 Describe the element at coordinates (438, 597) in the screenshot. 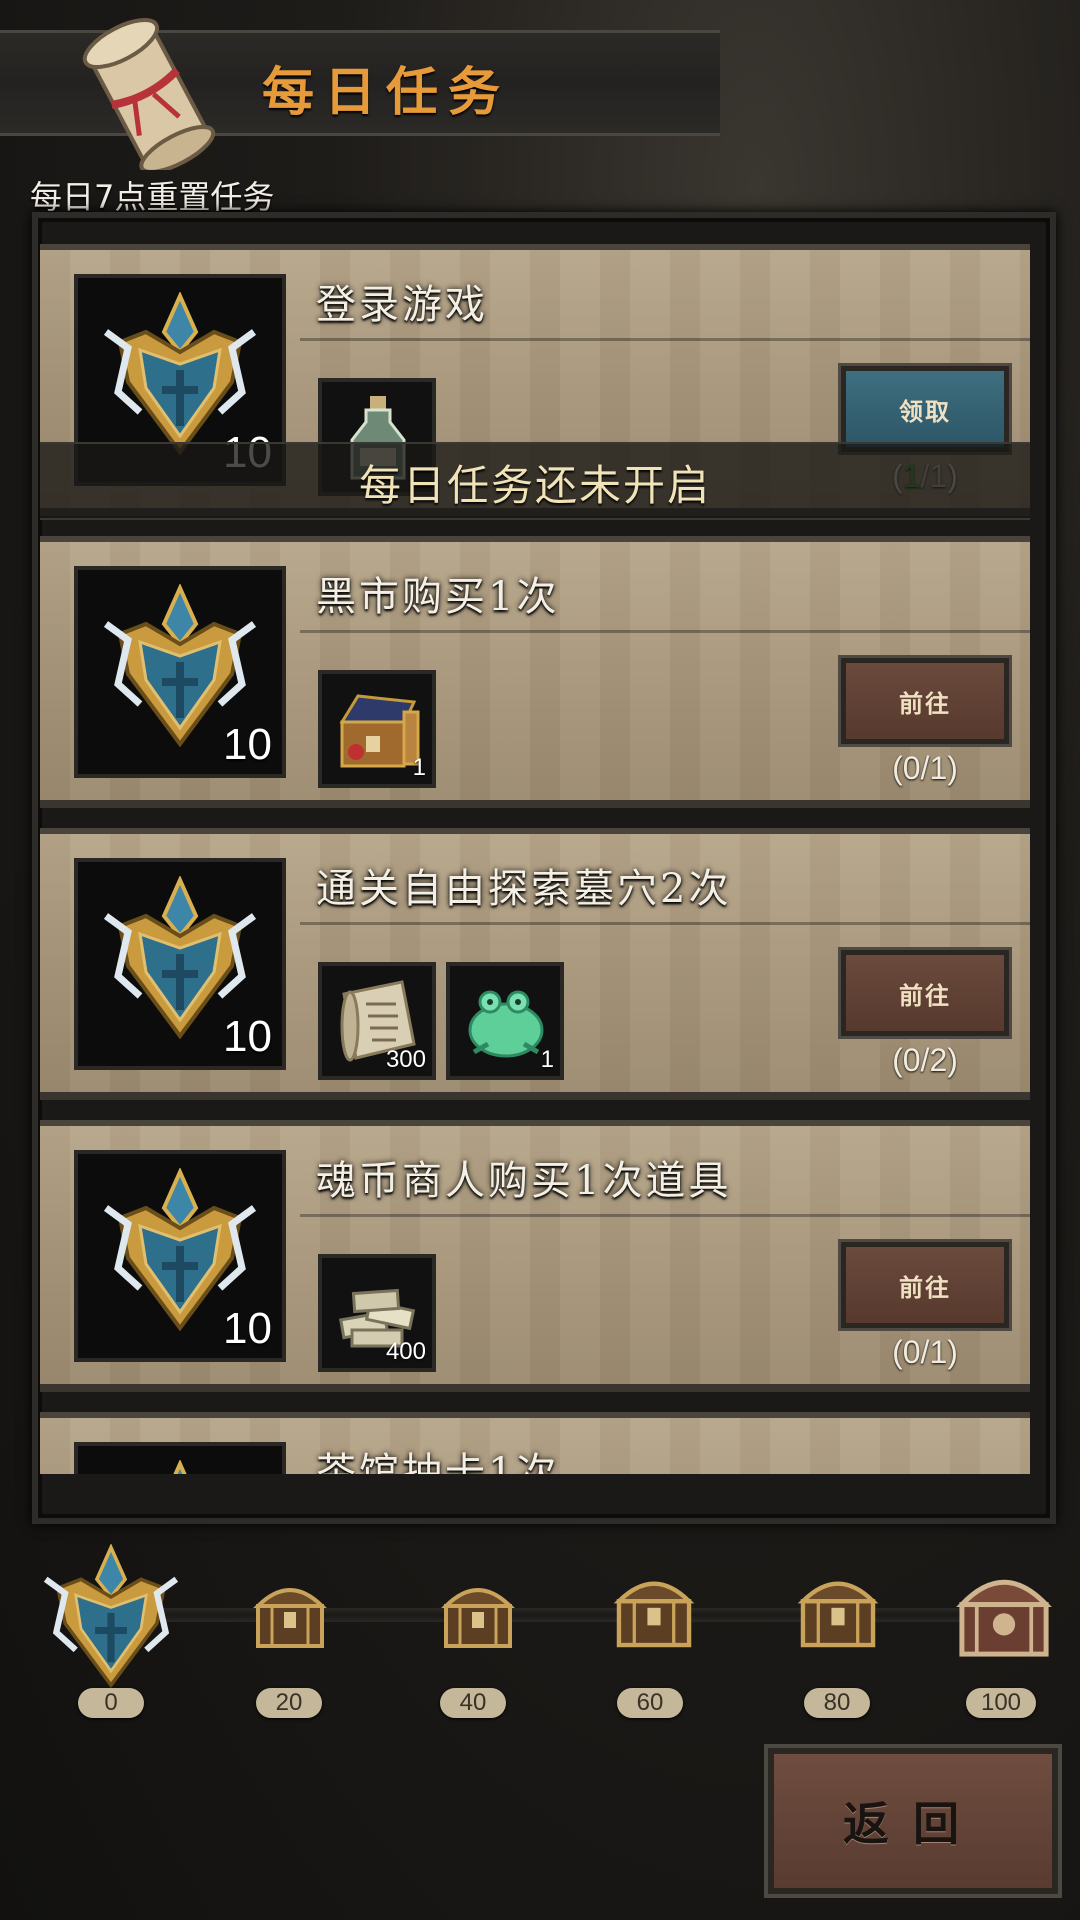

I see `task-name: 黑市购买1次` at that location.